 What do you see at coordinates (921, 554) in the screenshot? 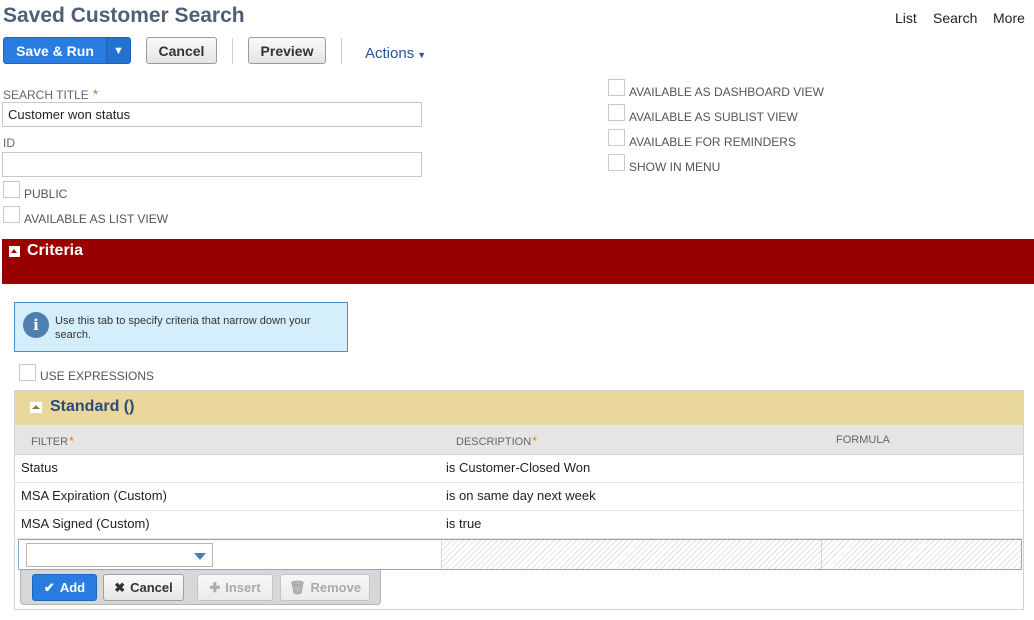
I see `formula-cell-disabled` at bounding box center [921, 554].